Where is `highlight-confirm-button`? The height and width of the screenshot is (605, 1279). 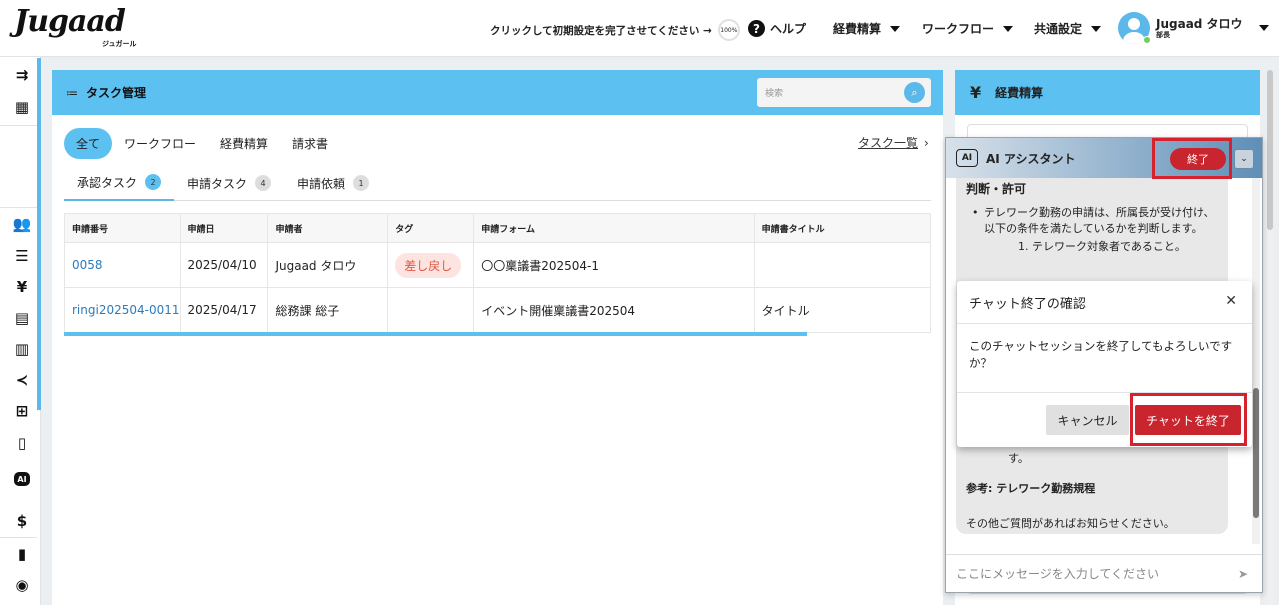 highlight-confirm-button is located at coordinates (1188, 419).